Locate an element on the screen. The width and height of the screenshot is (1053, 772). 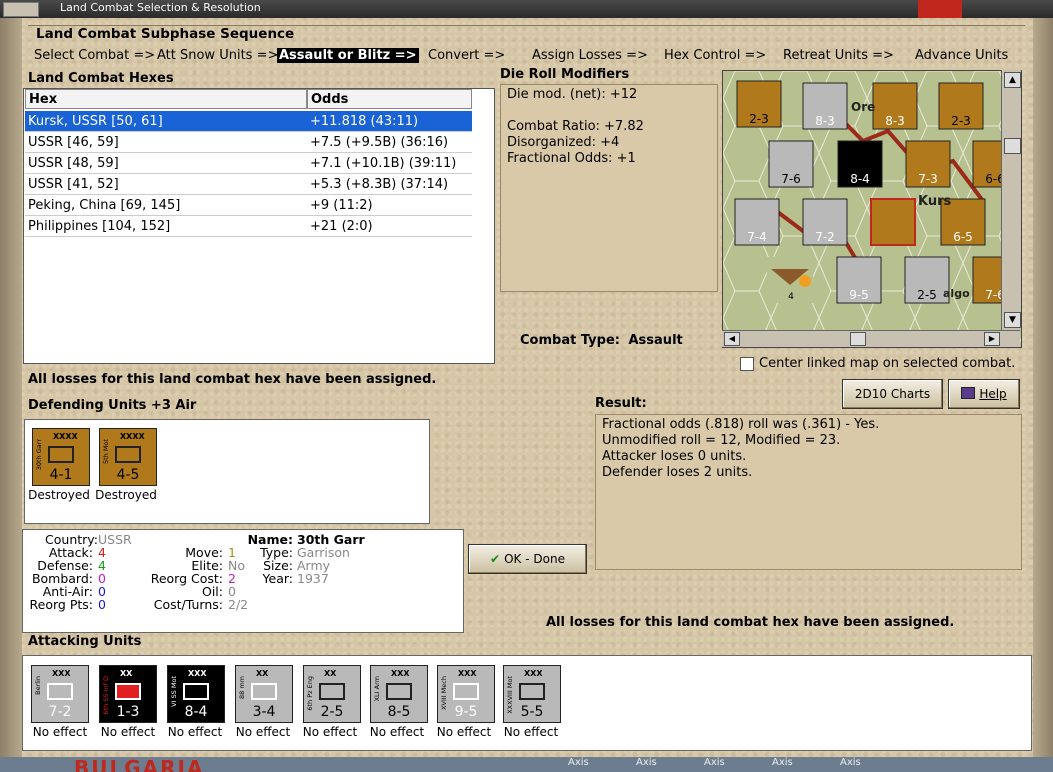
step-select-combat: Select Combat => is located at coordinates (94, 55).